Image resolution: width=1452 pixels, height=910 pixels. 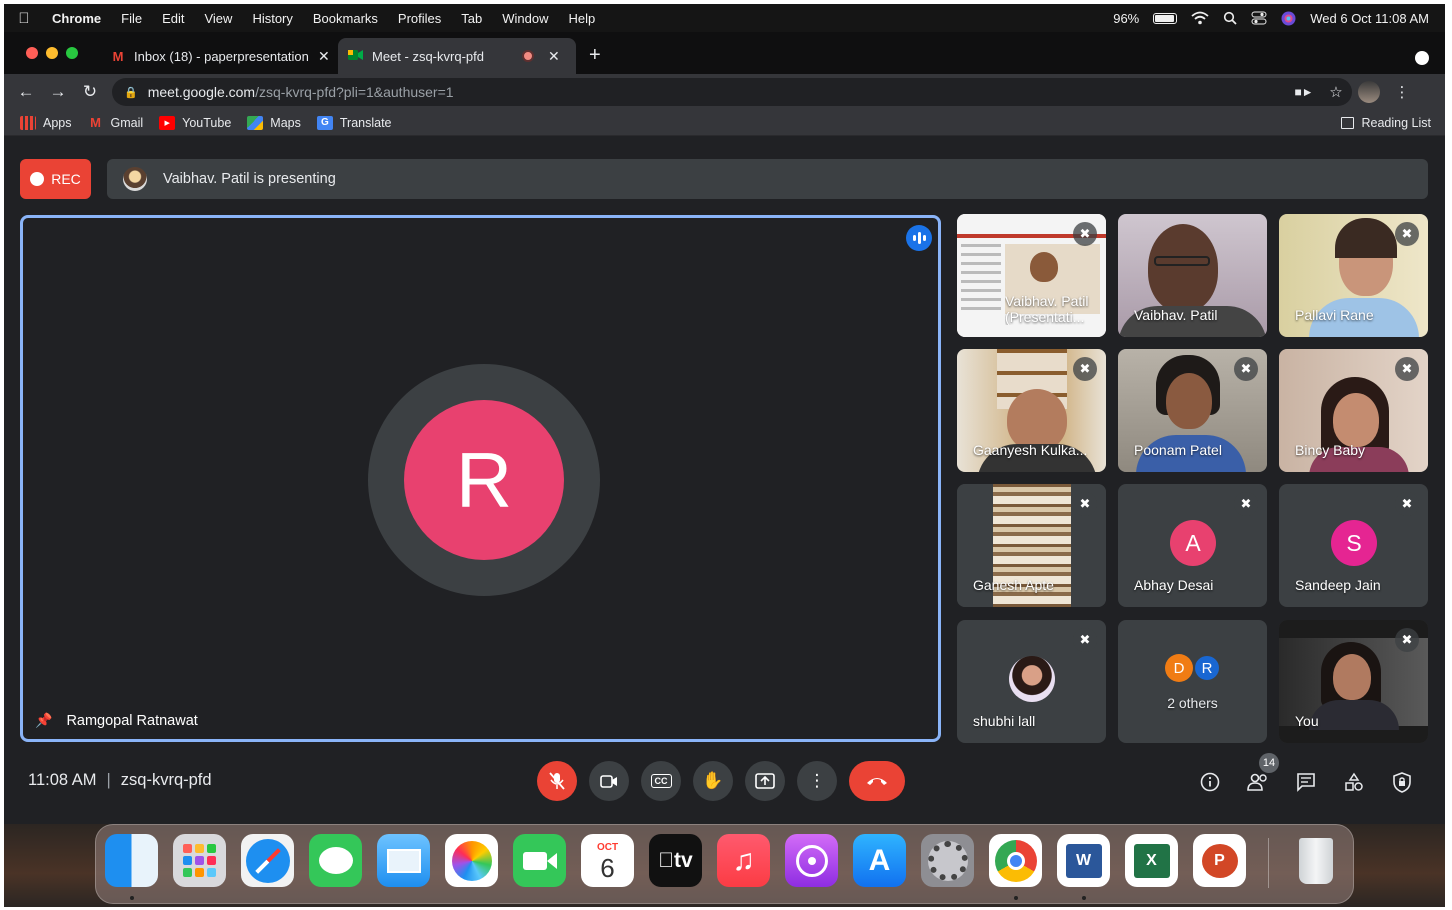 I want to click on participant-tile-pallavi: ✖ Pallavi Rane, so click(x=1353, y=275).